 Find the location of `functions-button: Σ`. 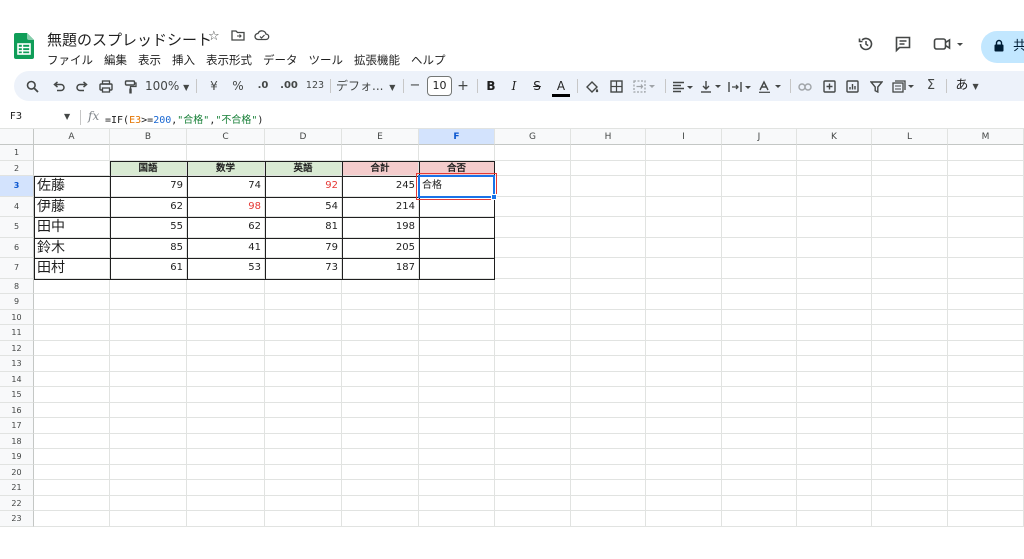

functions-button: Σ is located at coordinates (931, 86).